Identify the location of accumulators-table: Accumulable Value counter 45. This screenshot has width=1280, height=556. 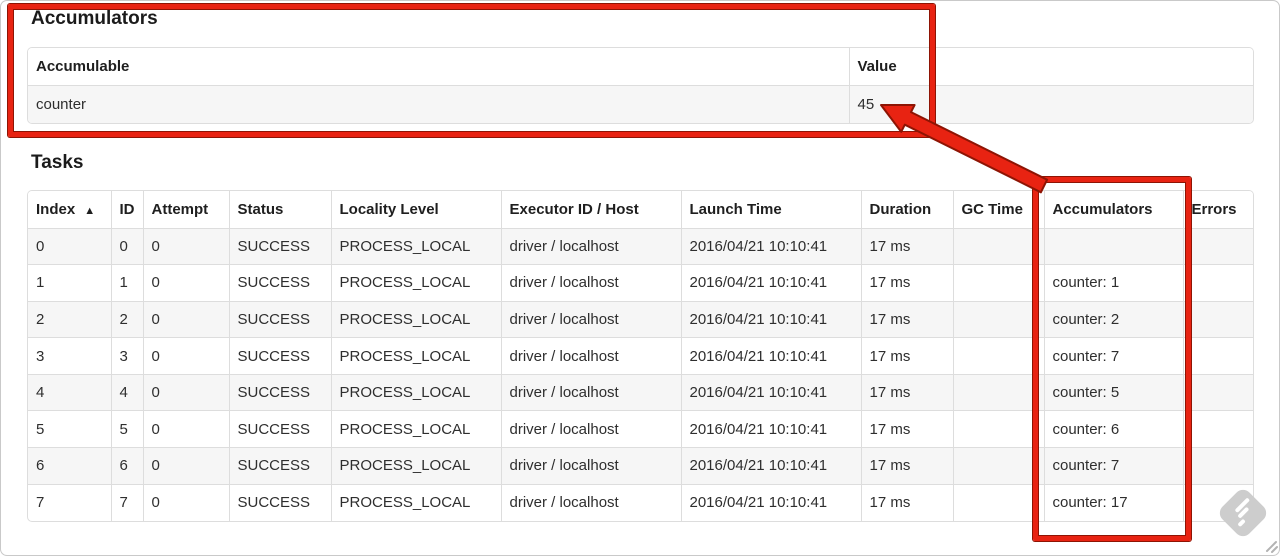
(640, 85).